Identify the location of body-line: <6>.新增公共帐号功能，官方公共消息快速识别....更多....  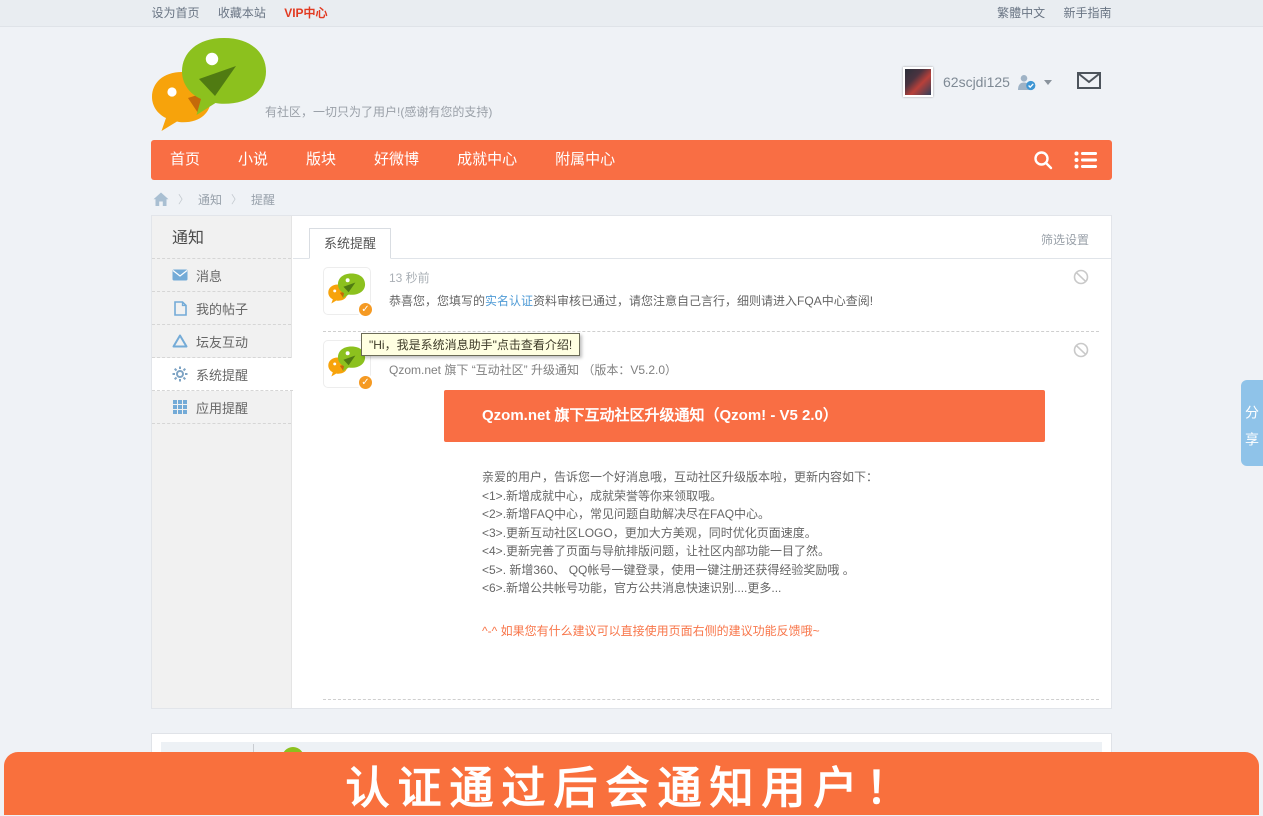
(632, 588).